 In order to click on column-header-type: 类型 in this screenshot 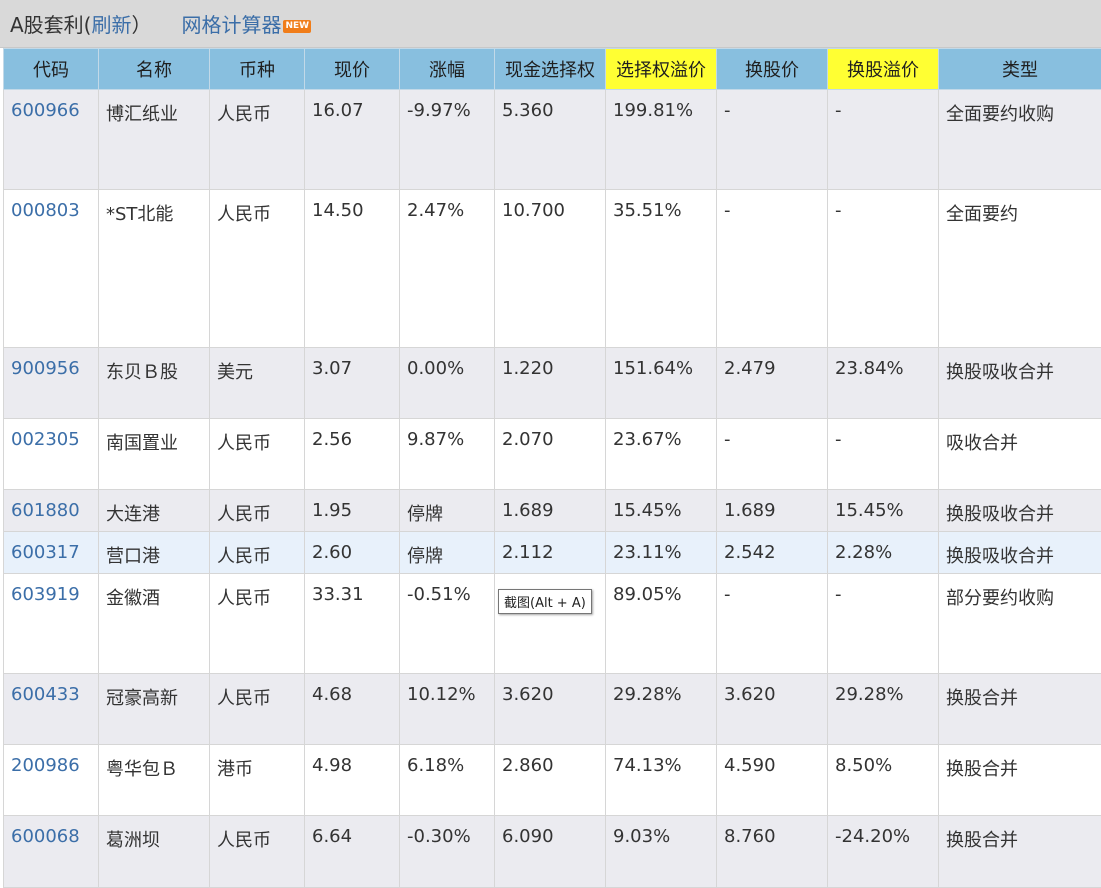, I will do `click(1020, 69)`.